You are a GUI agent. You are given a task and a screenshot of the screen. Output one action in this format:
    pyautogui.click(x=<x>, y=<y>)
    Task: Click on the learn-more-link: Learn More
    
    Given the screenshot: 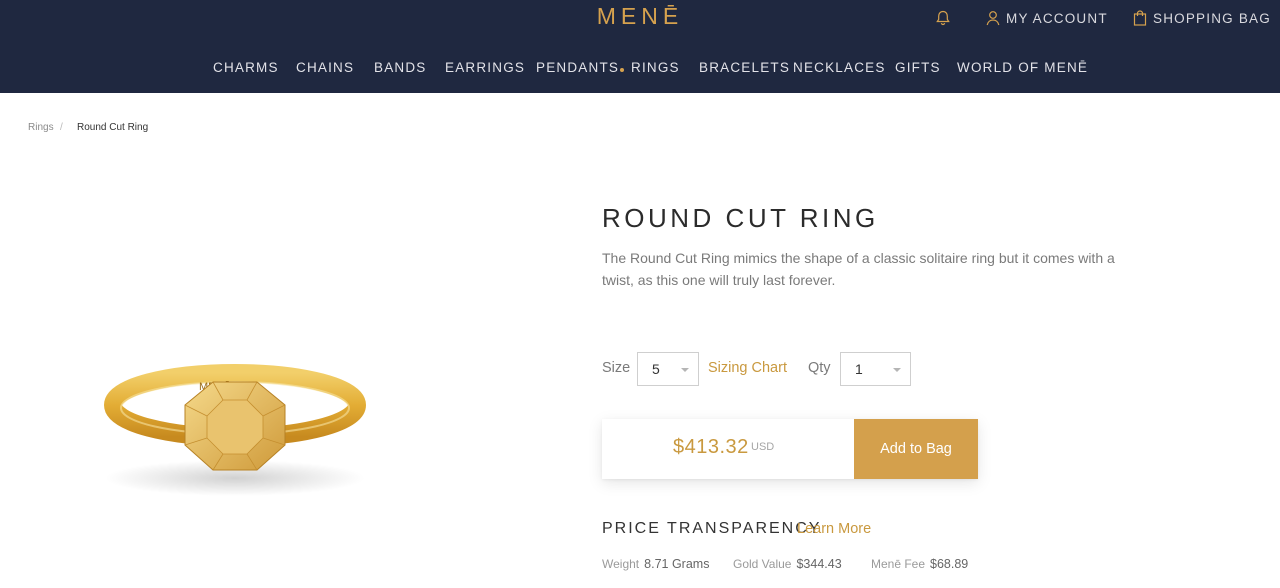 What is the action you would take?
    pyautogui.click(x=834, y=529)
    